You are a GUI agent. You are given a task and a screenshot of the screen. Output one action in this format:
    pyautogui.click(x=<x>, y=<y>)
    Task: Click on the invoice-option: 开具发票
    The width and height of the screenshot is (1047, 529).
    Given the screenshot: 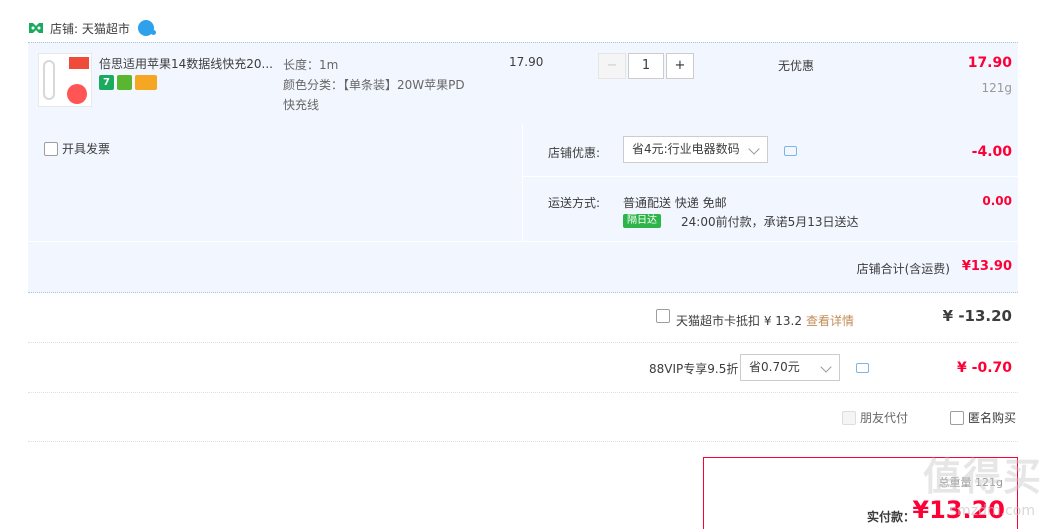 What is the action you would take?
    pyautogui.click(x=77, y=148)
    